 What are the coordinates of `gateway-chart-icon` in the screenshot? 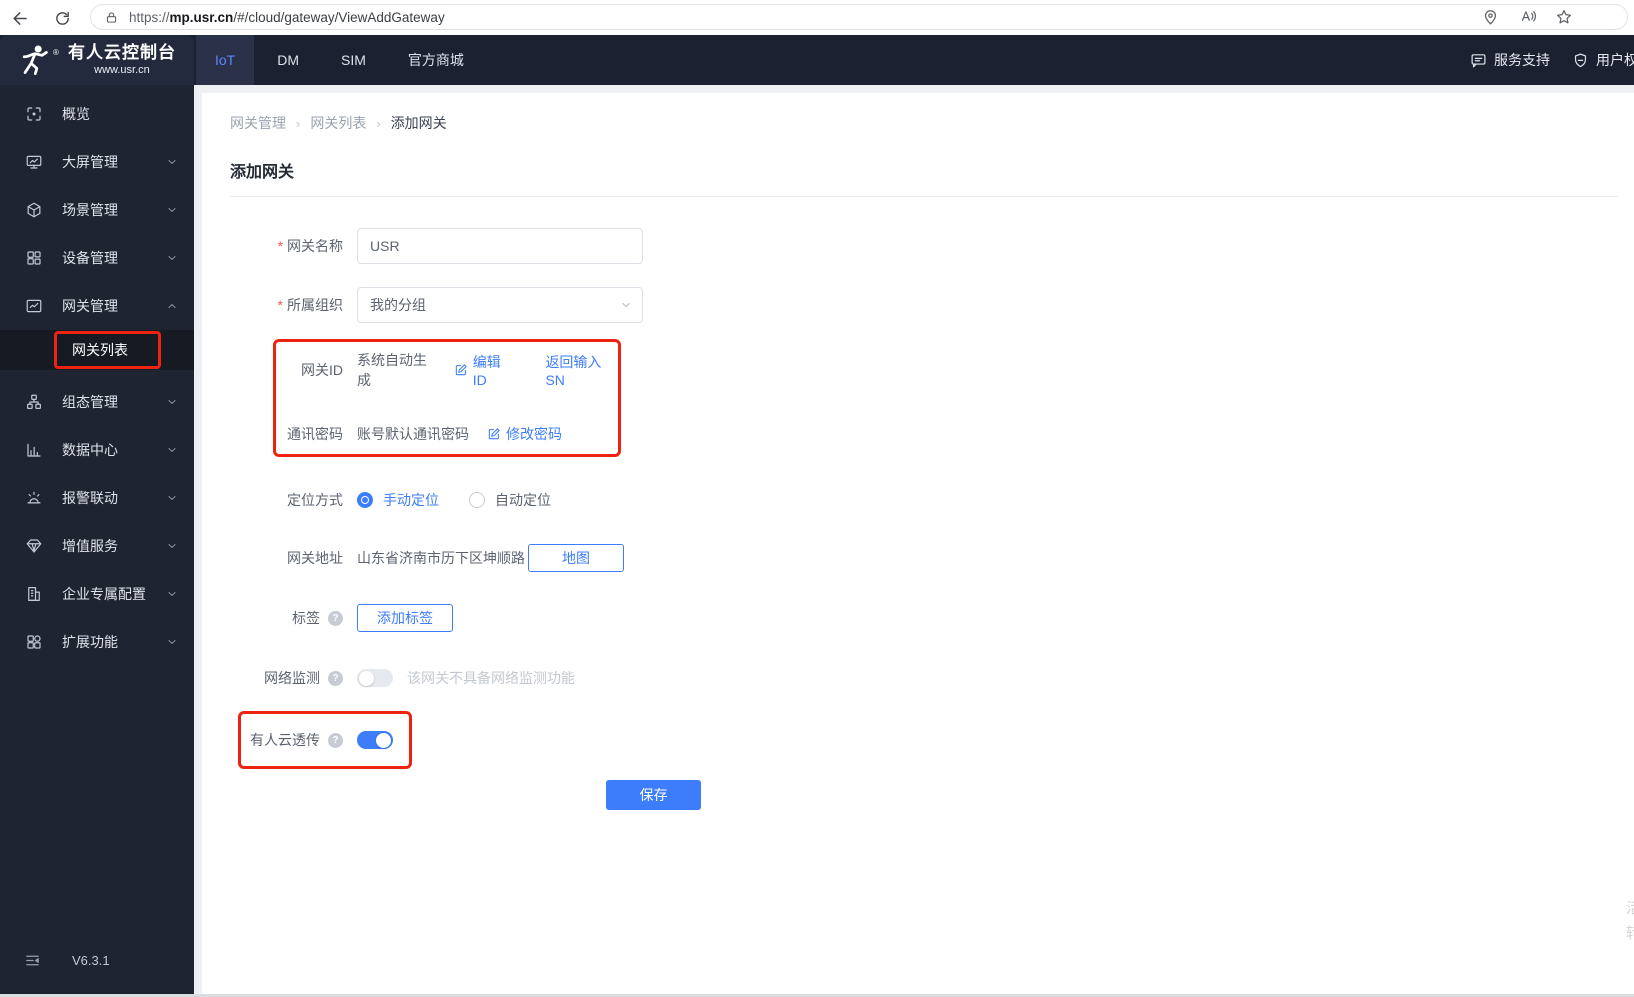 It's located at (34, 306).